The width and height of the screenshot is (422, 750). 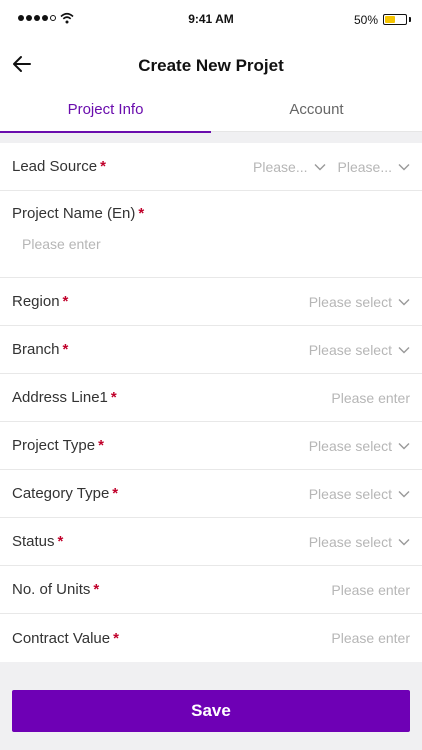 I want to click on project-type-row: Project Type * Please select, so click(x=211, y=446).